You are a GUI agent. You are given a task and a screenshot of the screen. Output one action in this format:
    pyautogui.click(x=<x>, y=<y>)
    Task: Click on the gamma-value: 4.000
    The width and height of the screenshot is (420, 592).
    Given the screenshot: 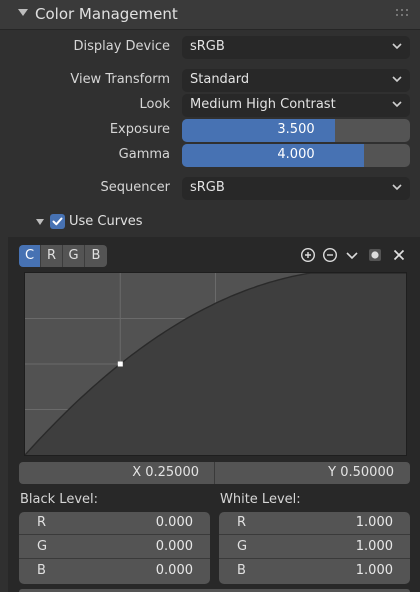 What is the action you would take?
    pyautogui.click(x=296, y=154)
    